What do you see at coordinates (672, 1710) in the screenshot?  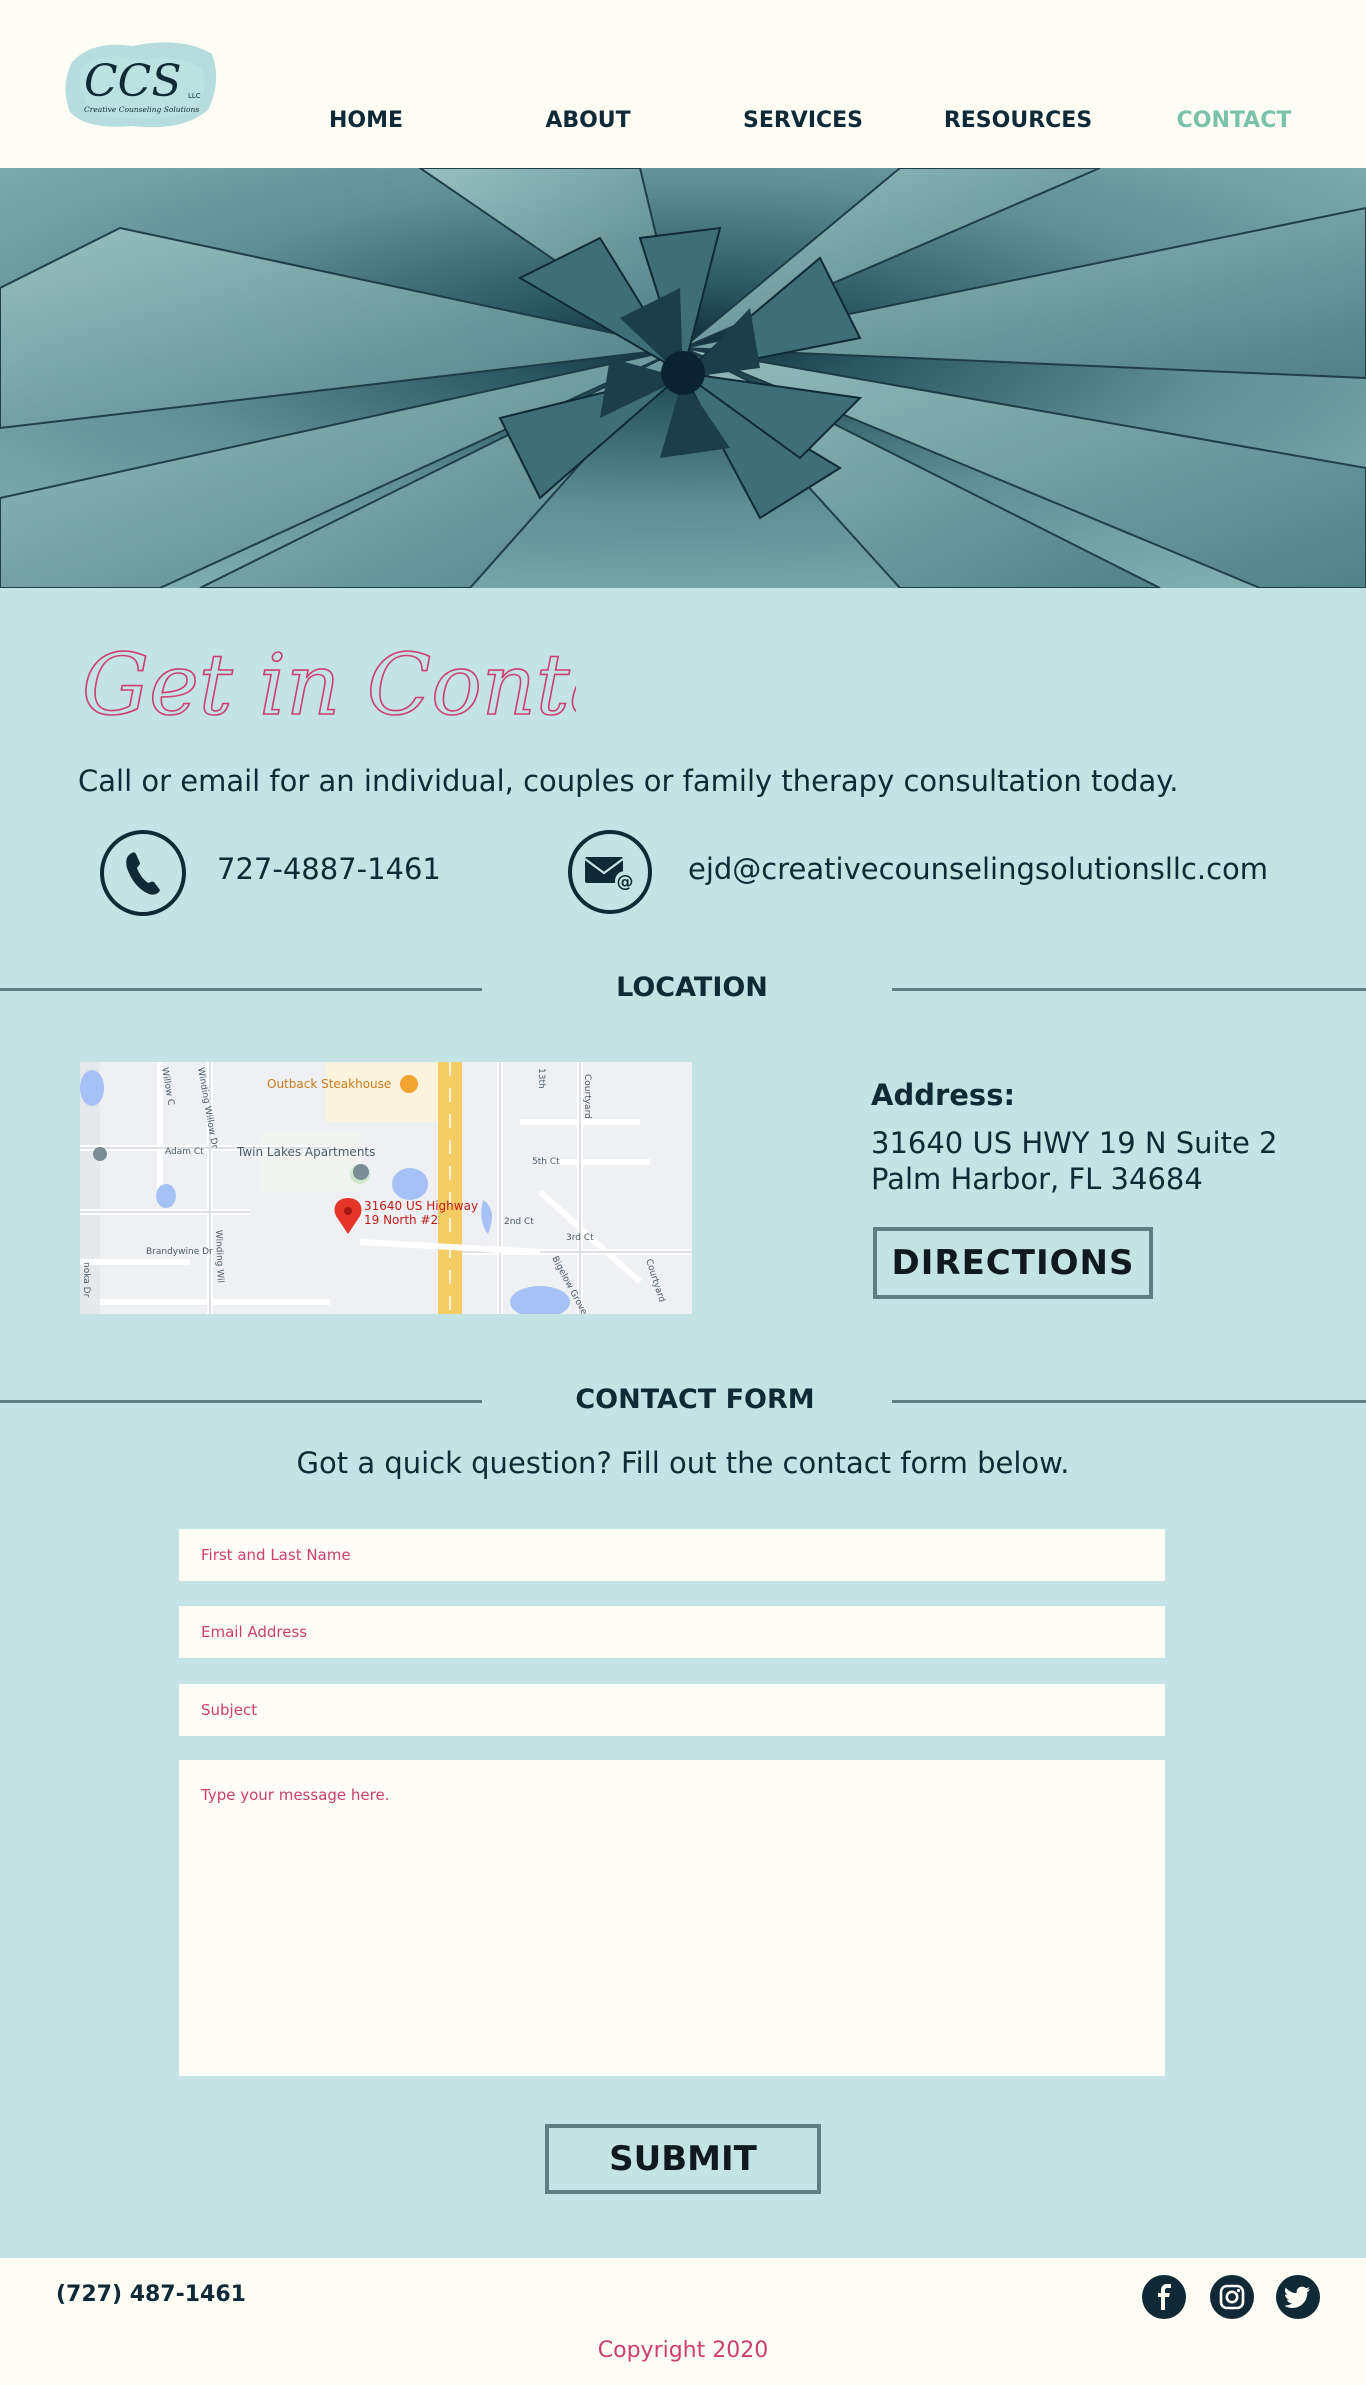 I see `subject-field` at bounding box center [672, 1710].